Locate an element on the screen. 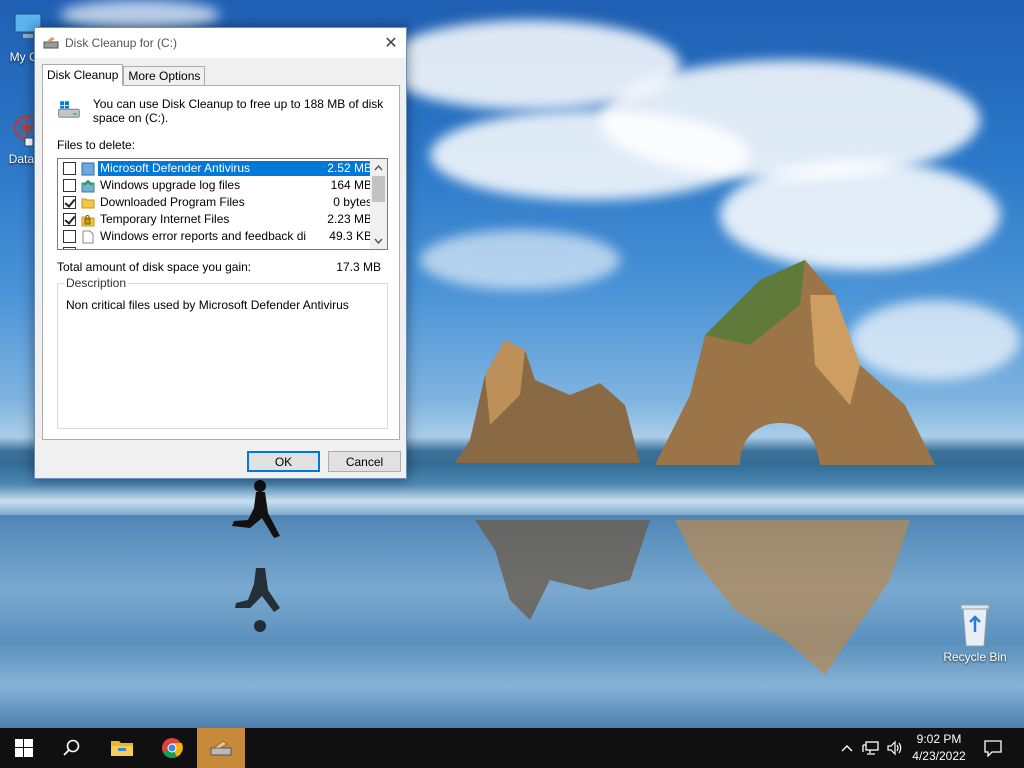  windows-logo-icon is located at coordinates (24, 748).